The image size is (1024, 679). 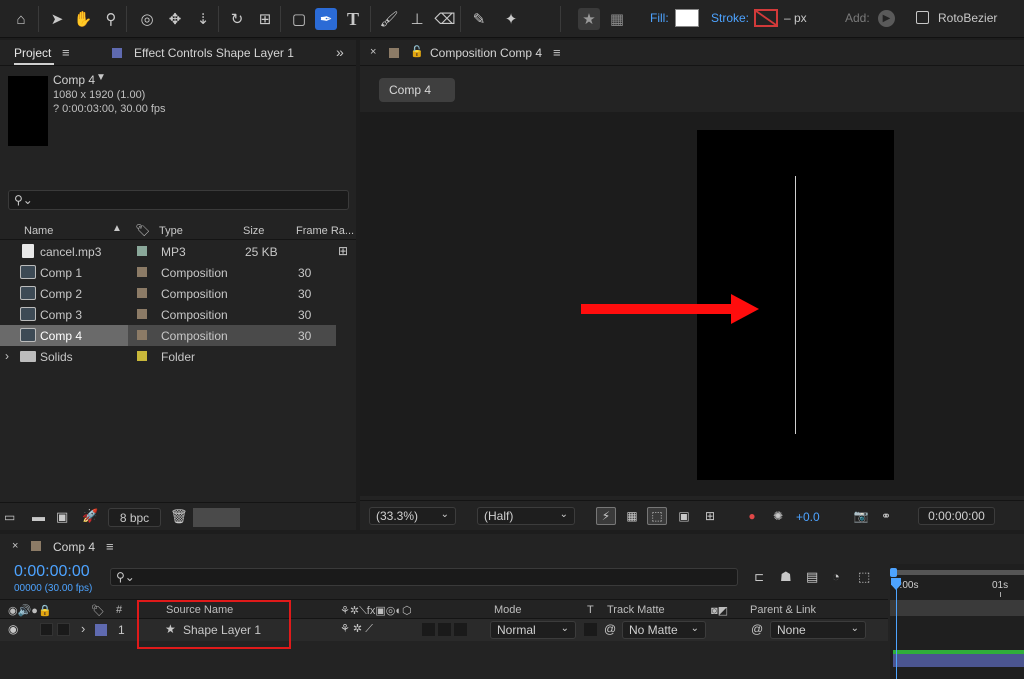 What do you see at coordinates (836, 576) in the screenshot?
I see `motion-blur-icon: ◔` at bounding box center [836, 576].